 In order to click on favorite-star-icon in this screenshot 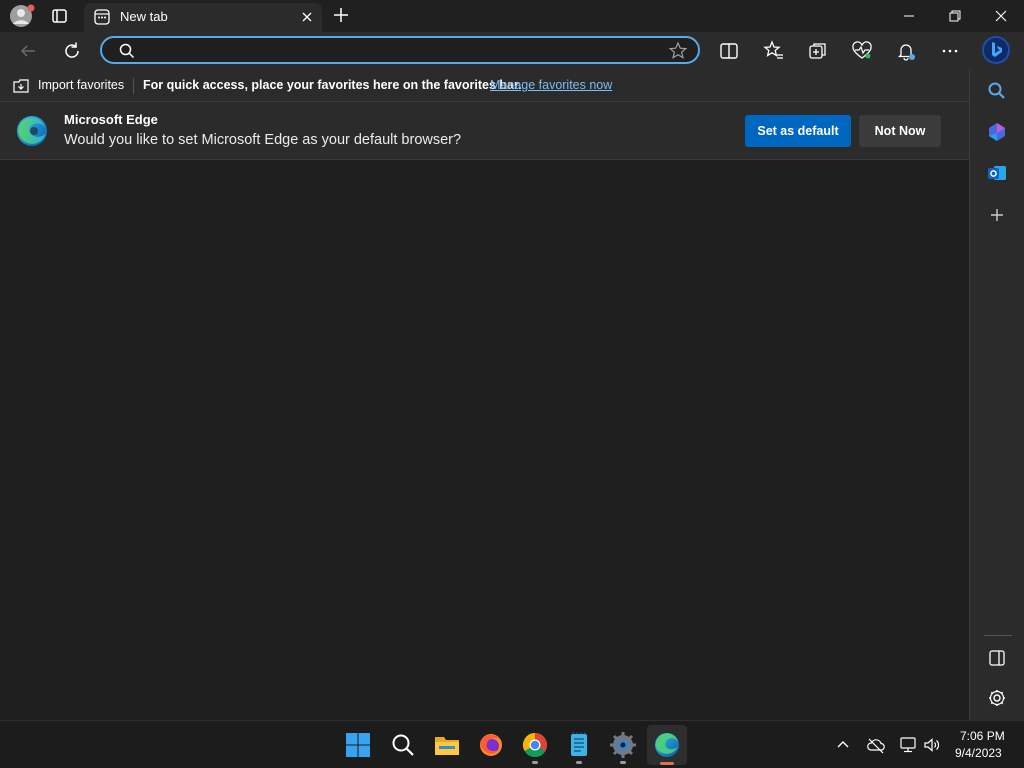, I will do `click(678, 51)`.